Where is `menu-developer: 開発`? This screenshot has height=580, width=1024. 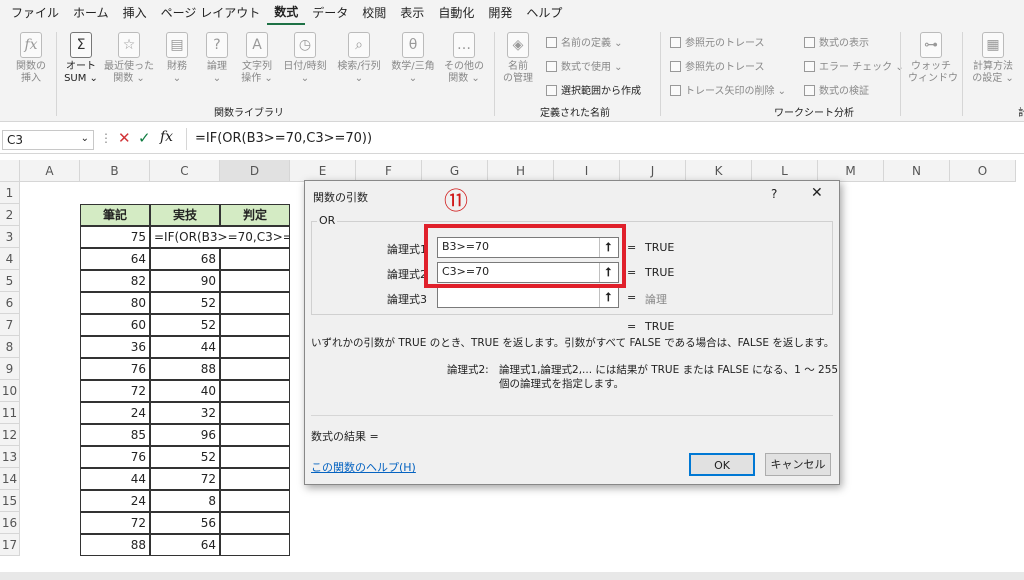
menu-developer: 開発 is located at coordinates (500, 13).